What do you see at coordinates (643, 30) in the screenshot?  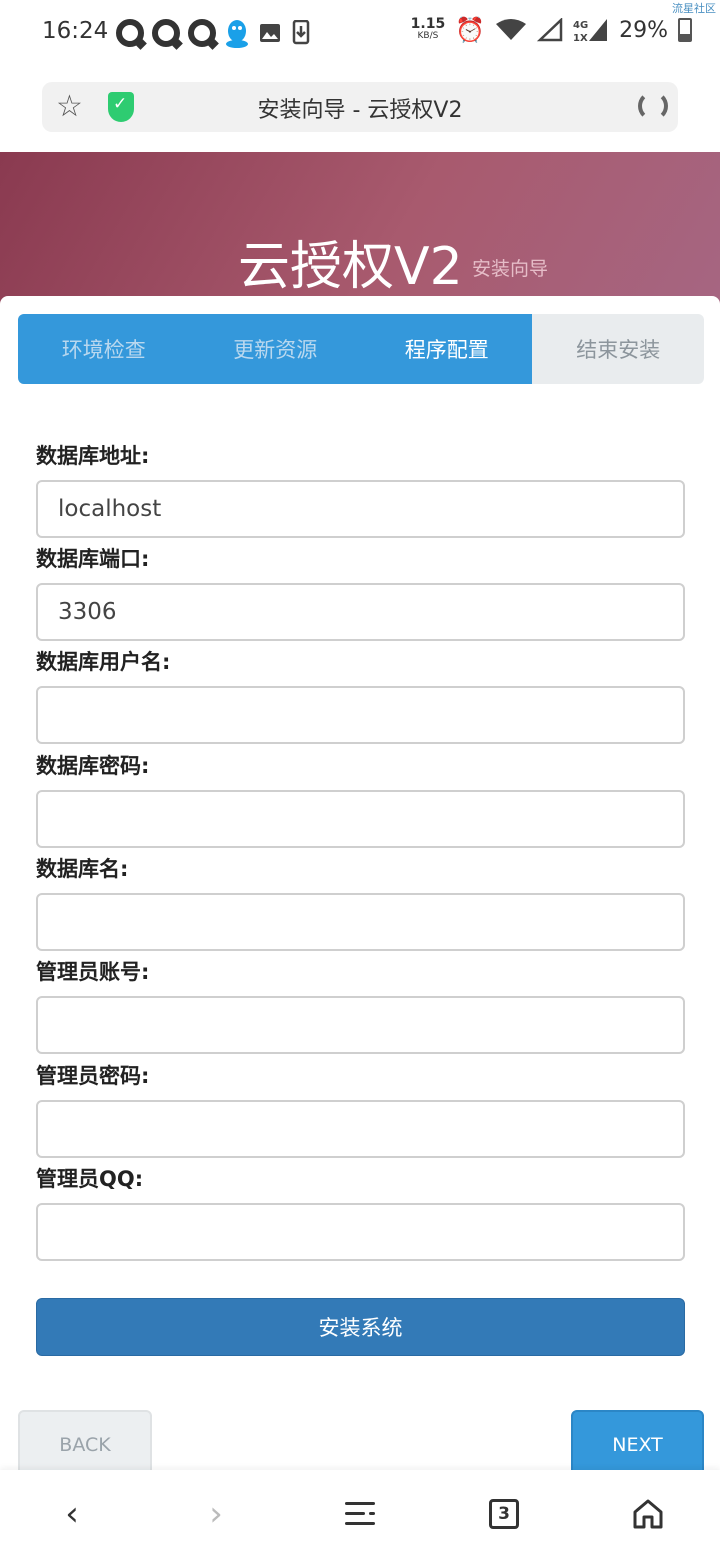 I see `battery-percent: 29%` at bounding box center [643, 30].